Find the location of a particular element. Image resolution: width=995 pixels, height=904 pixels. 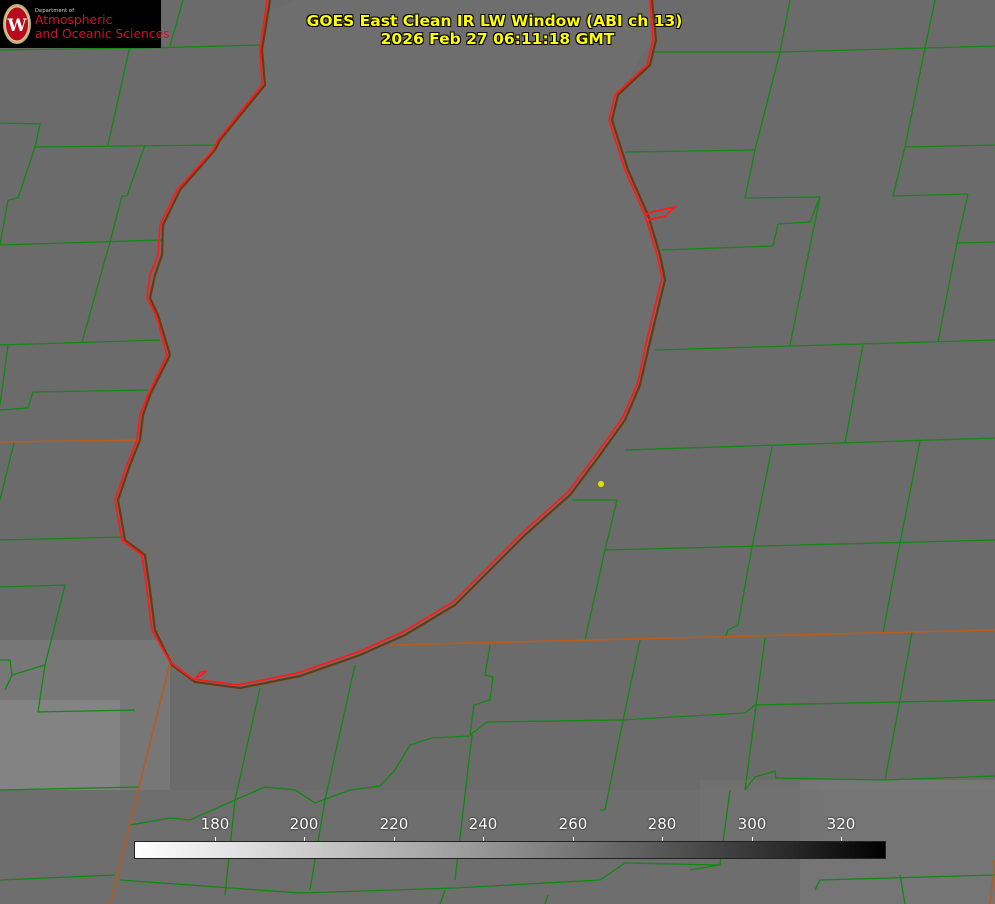

colorbar-tick-label: 260 is located at coordinates (573, 824).